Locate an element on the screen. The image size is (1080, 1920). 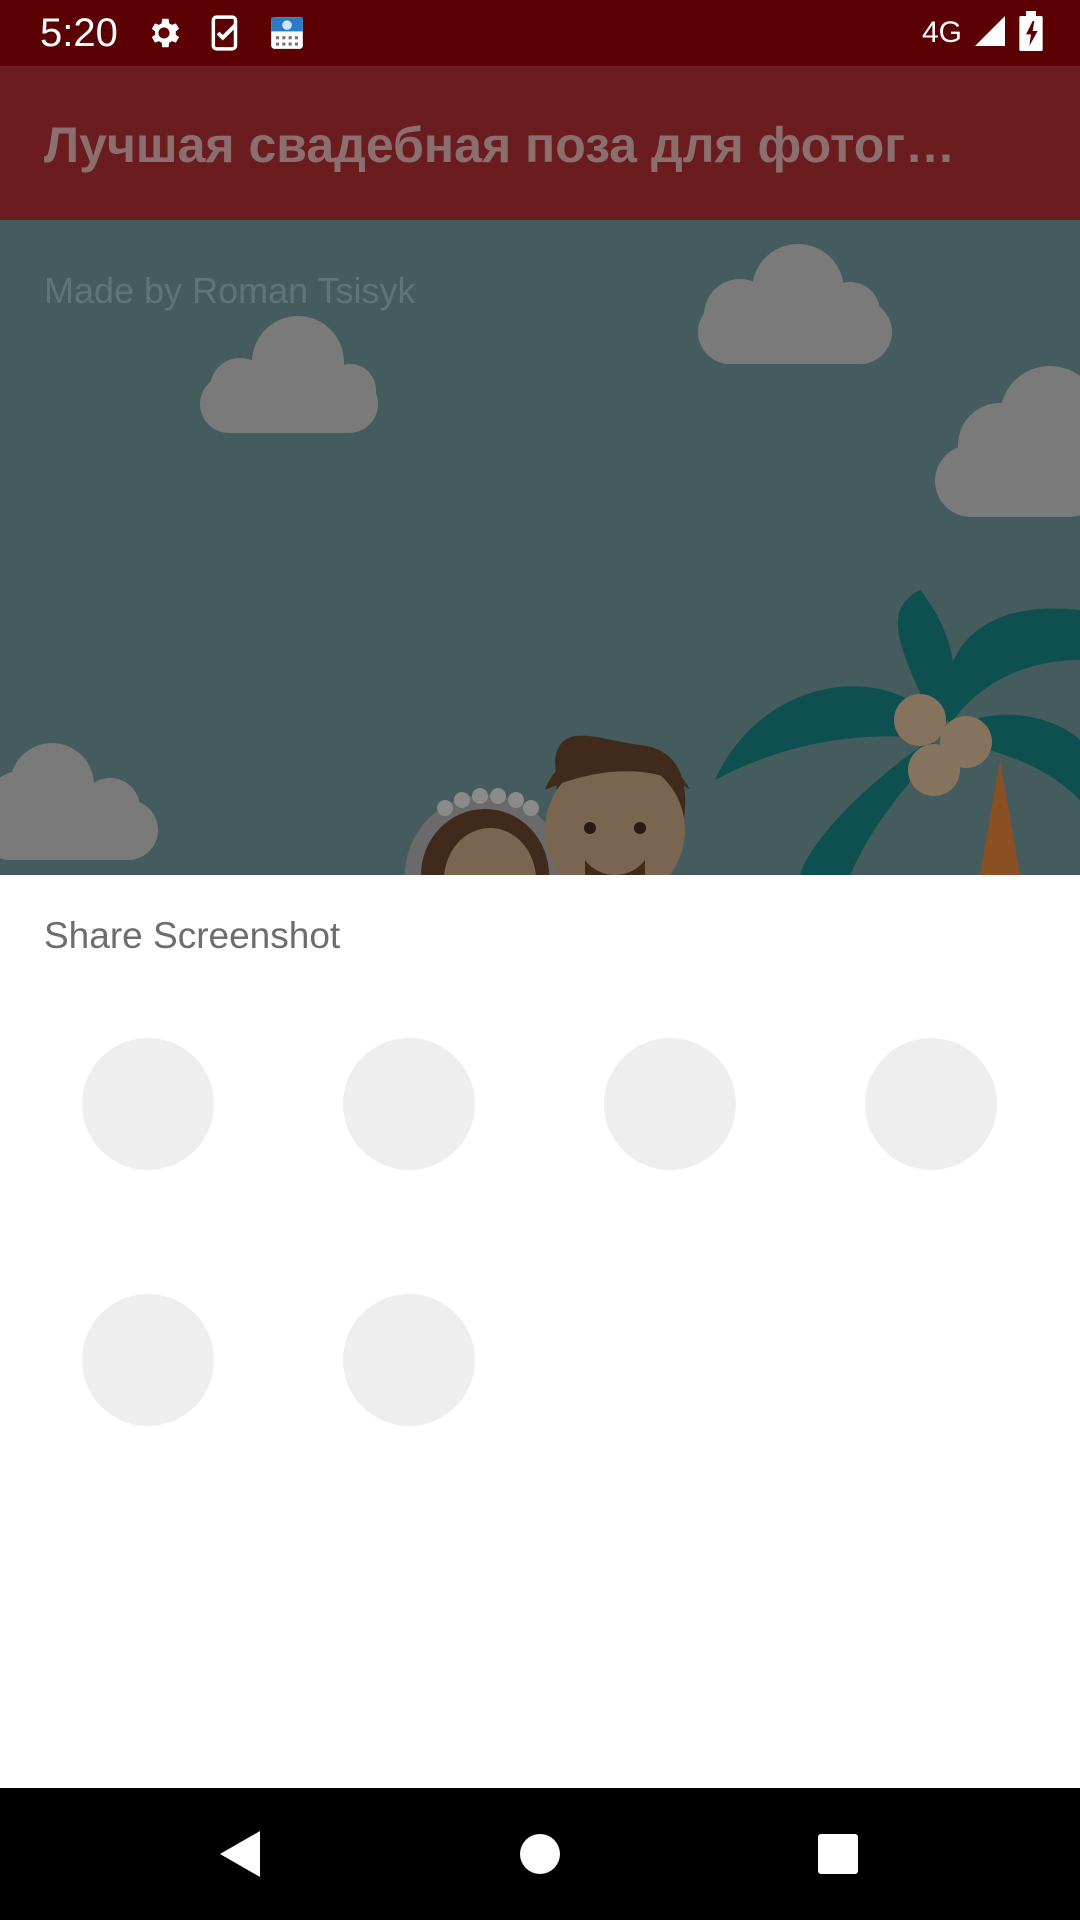
status-time: 5:20 is located at coordinates (79, 33).